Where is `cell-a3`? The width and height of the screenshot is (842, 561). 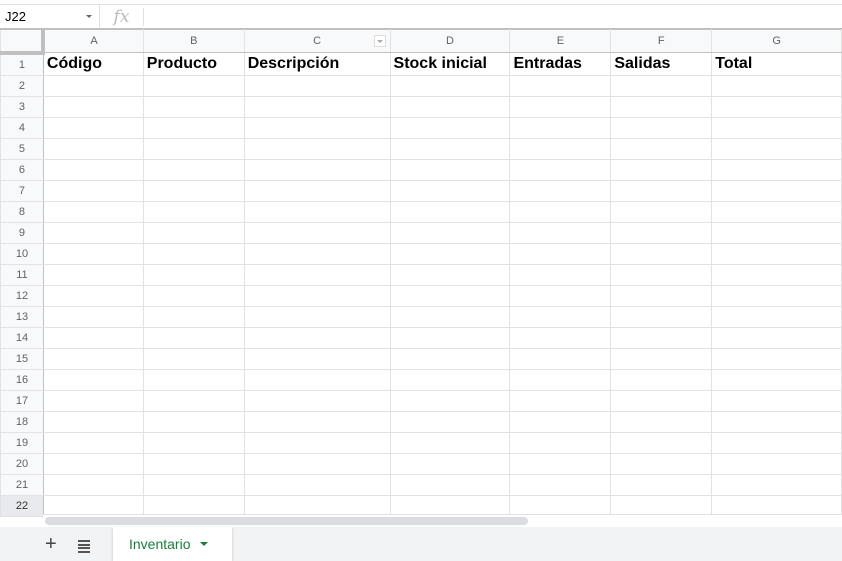 cell-a3 is located at coordinates (93, 107).